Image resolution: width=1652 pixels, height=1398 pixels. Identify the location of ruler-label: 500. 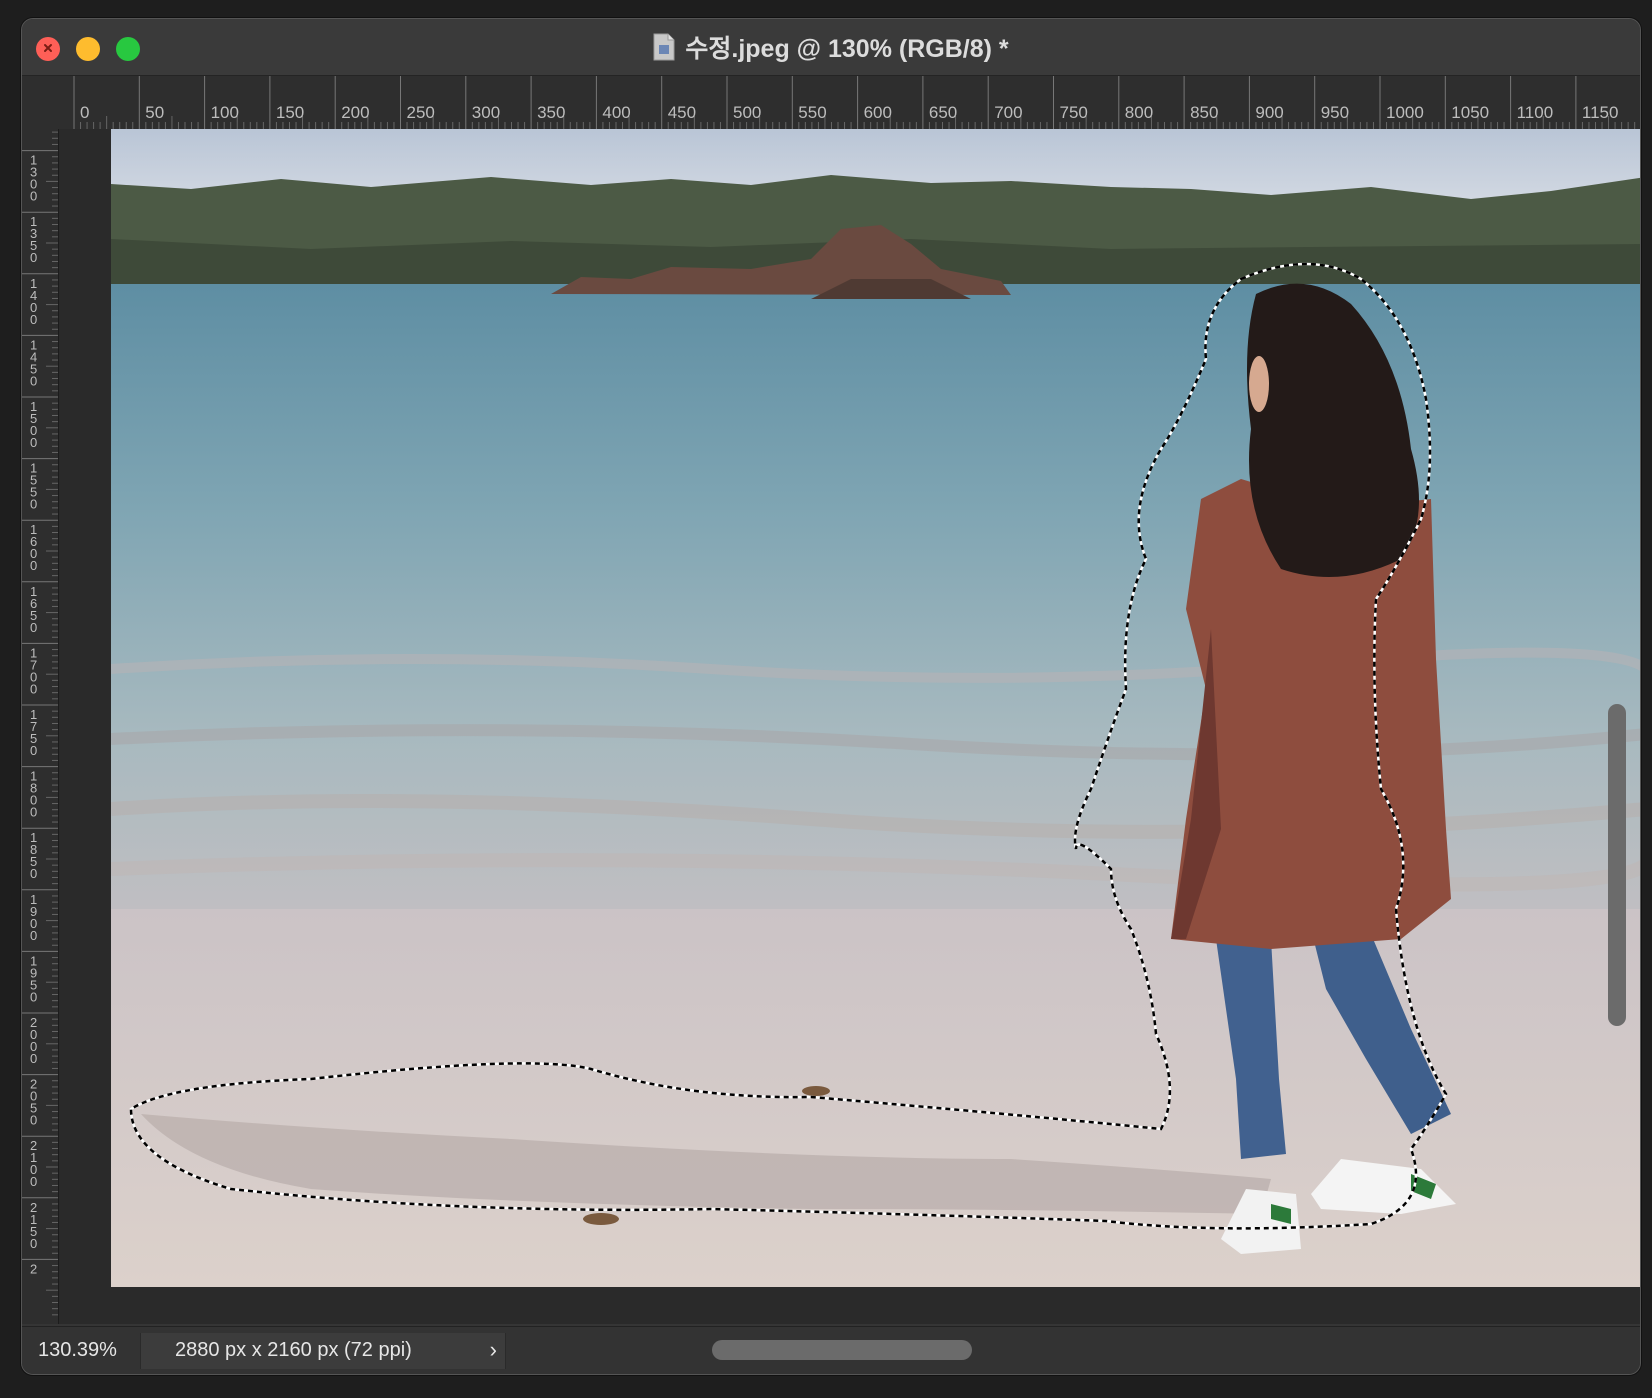
(747, 112).